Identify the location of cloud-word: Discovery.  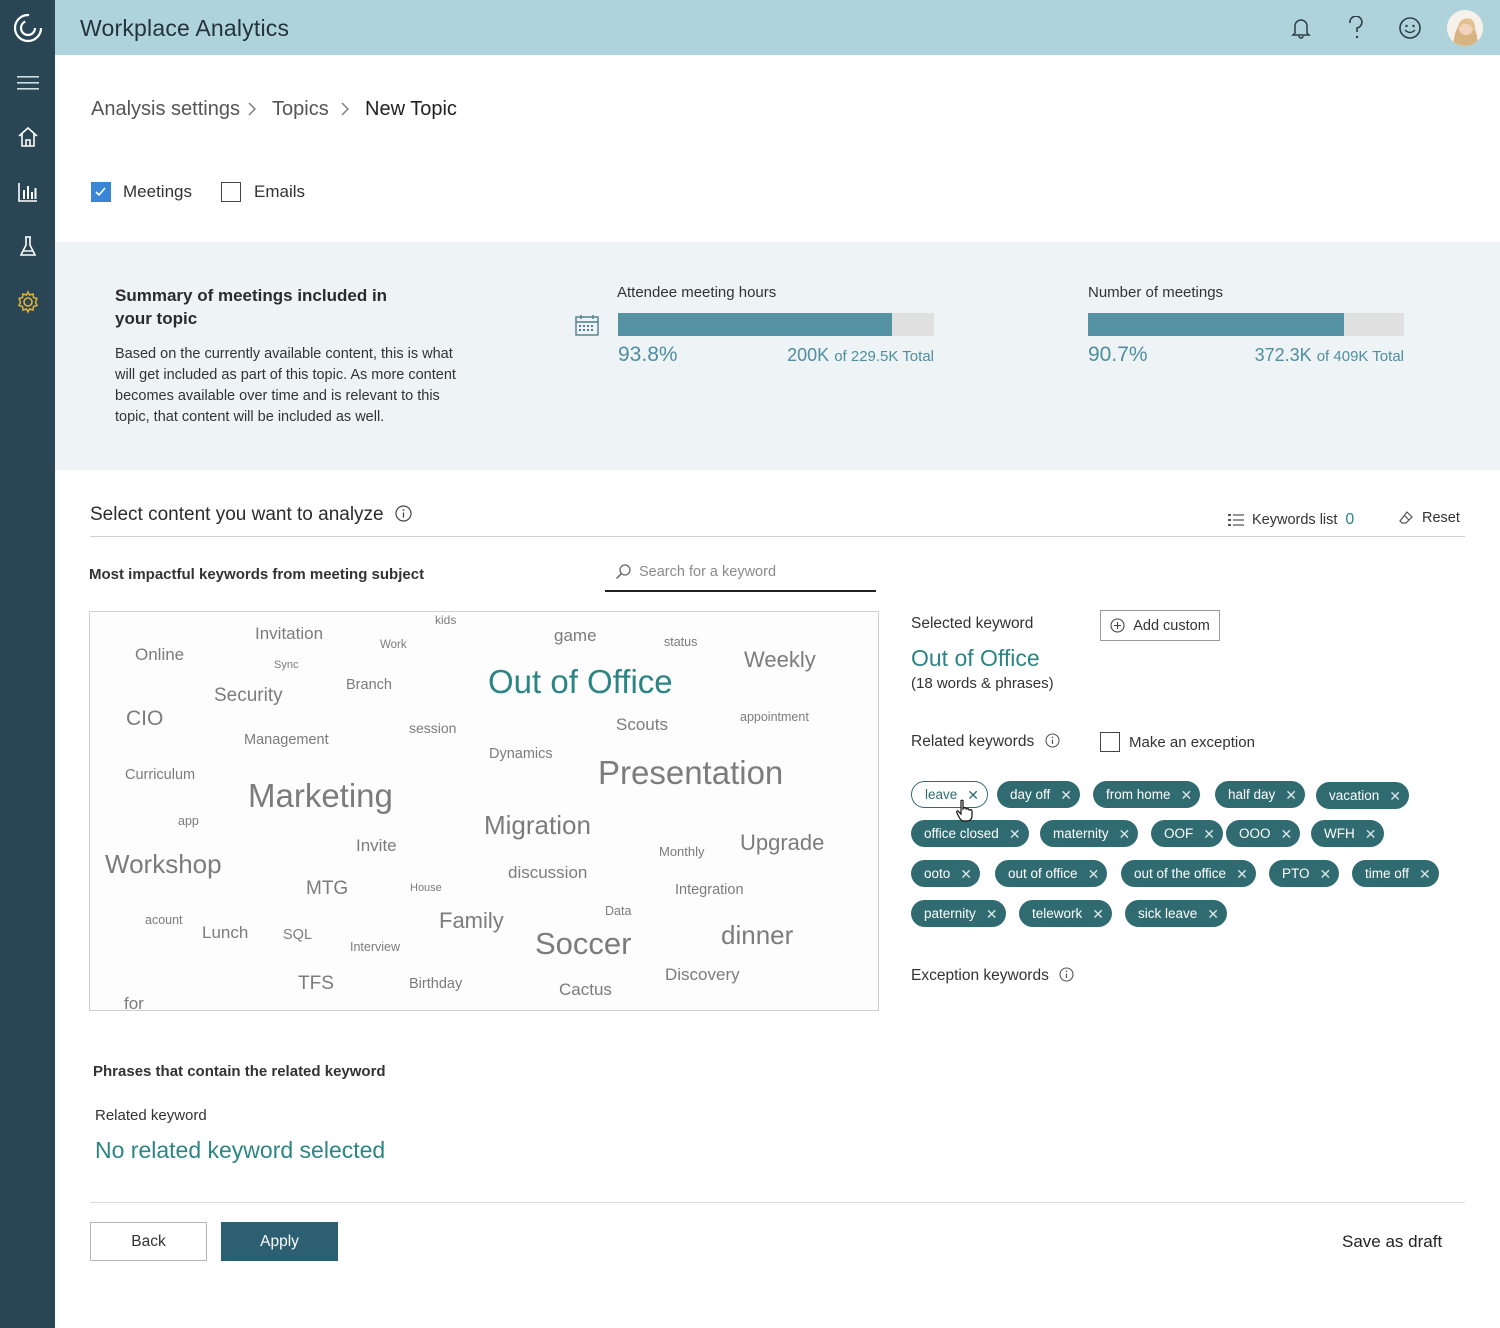
(702, 974).